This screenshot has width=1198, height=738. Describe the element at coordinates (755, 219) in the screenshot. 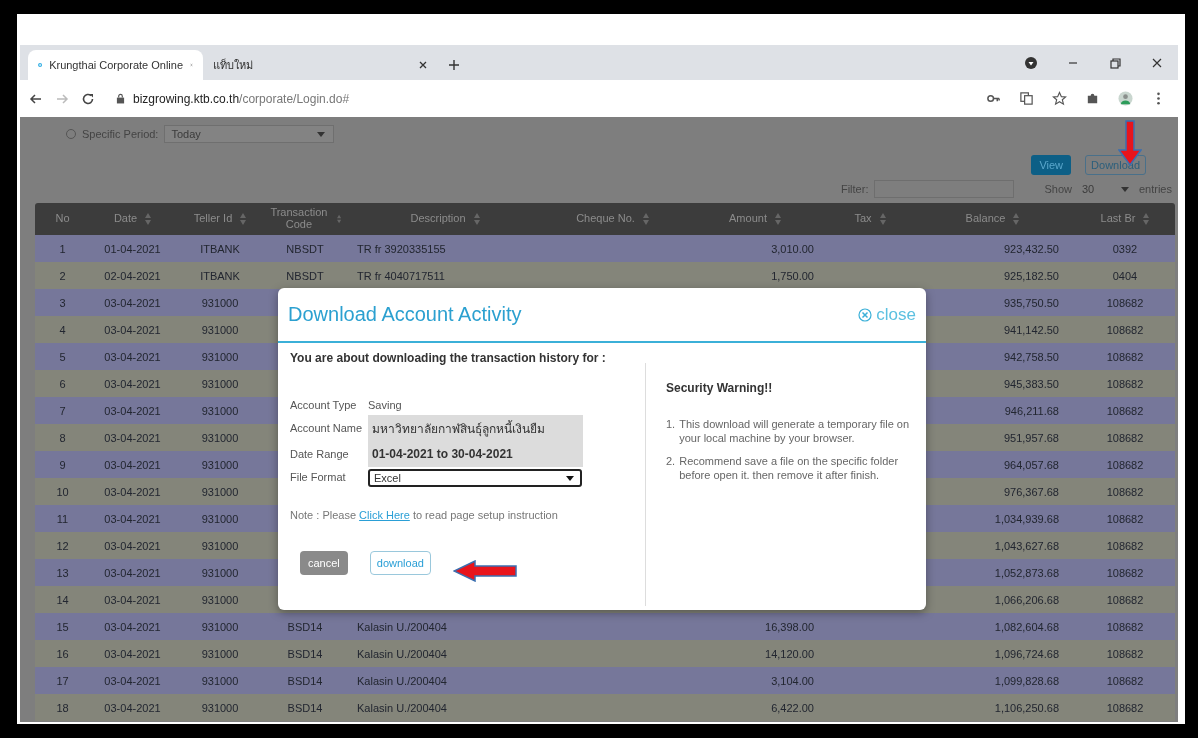

I see `column-header: Amount` at that location.